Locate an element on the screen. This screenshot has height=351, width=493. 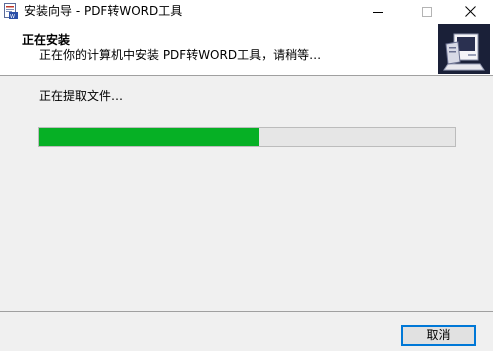
minimize-button is located at coordinates (378, 11).